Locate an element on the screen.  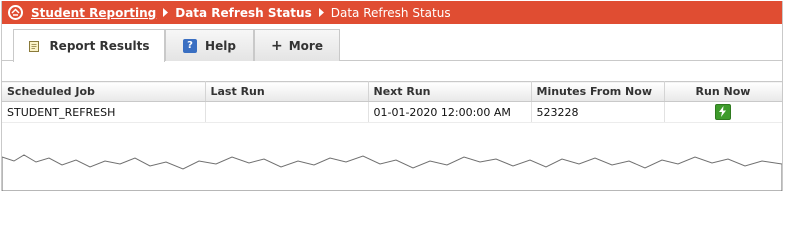
cell-scheduled-job: STUDENT_REFRESH is located at coordinates (104, 112).